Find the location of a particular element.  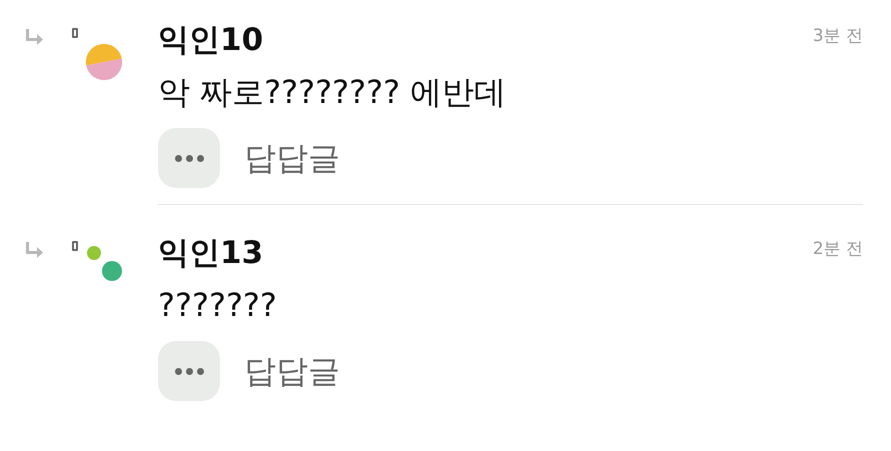

comment-time: 3분 전 is located at coordinates (837, 36).